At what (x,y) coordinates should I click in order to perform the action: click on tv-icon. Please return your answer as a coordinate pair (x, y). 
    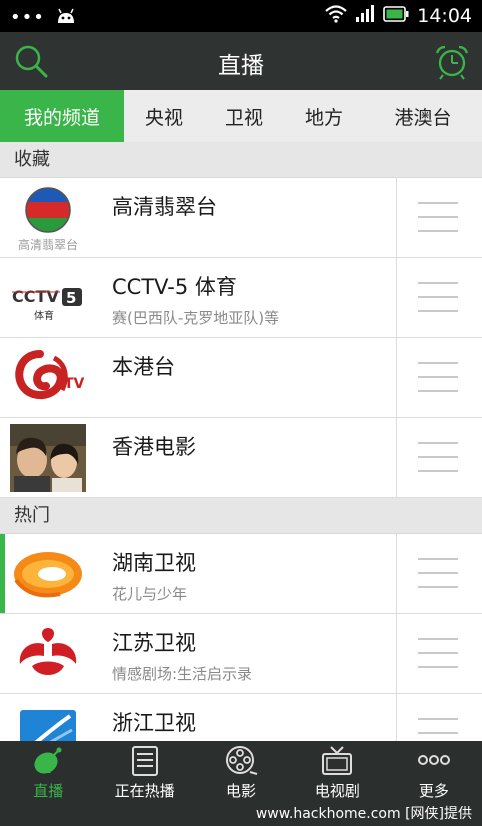
    Looking at the image, I should click on (337, 760).